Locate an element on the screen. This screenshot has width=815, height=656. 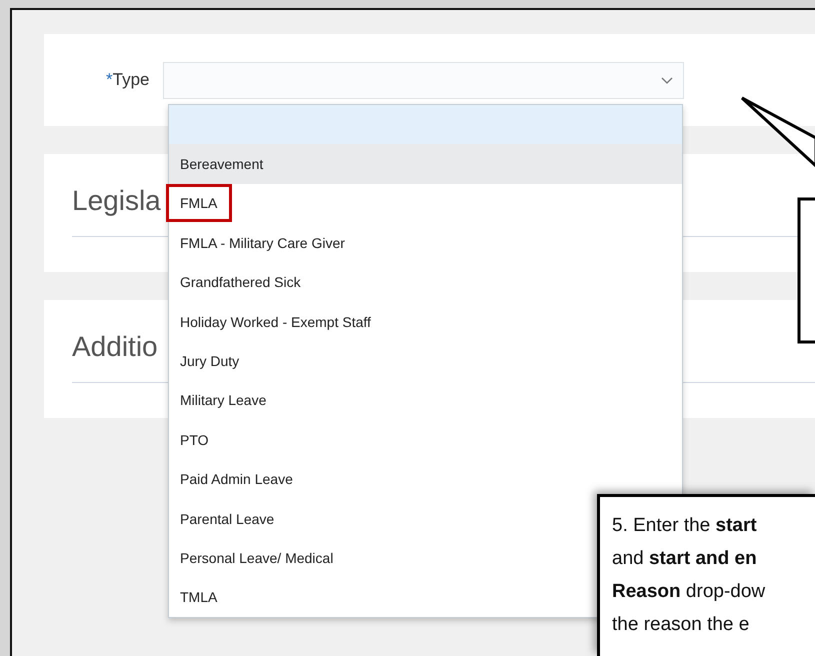
dropdown-option is located at coordinates (425, 124).